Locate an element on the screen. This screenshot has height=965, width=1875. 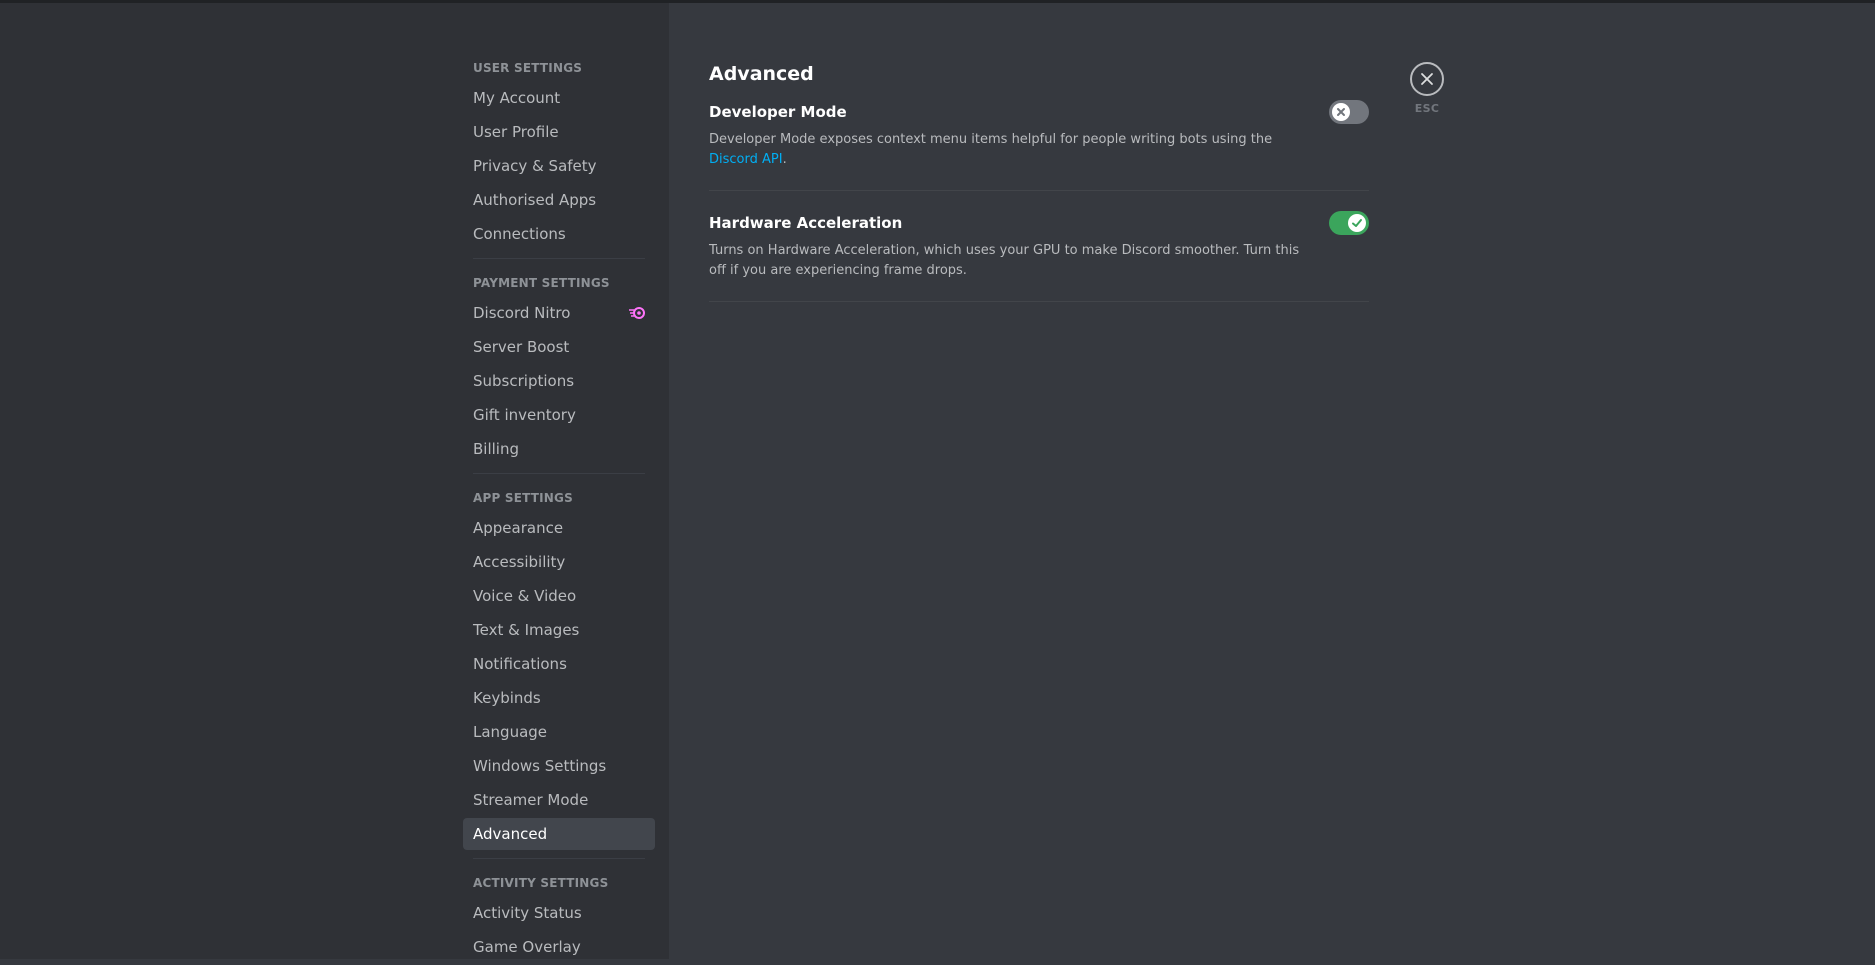
x-icon is located at coordinates (1341, 112).